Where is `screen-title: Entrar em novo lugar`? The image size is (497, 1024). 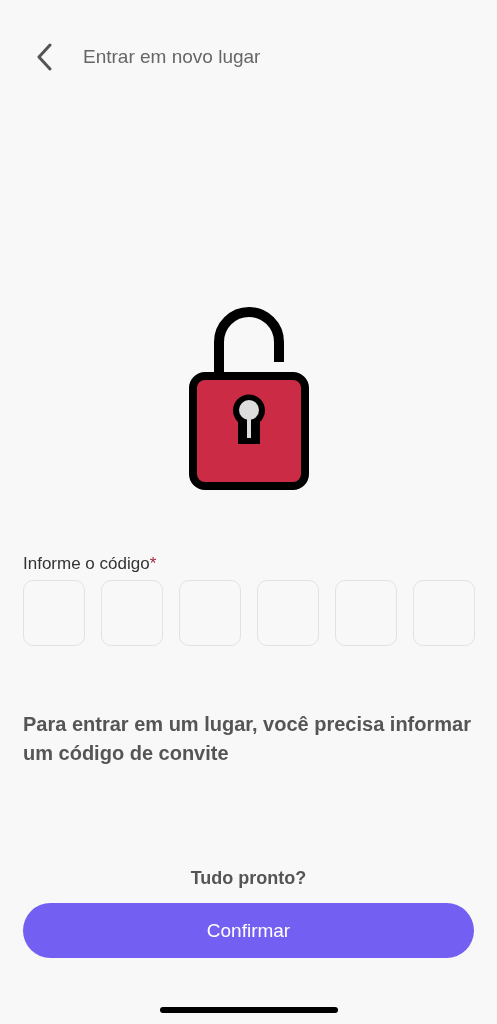 screen-title: Entrar em novo lugar is located at coordinates (172, 57).